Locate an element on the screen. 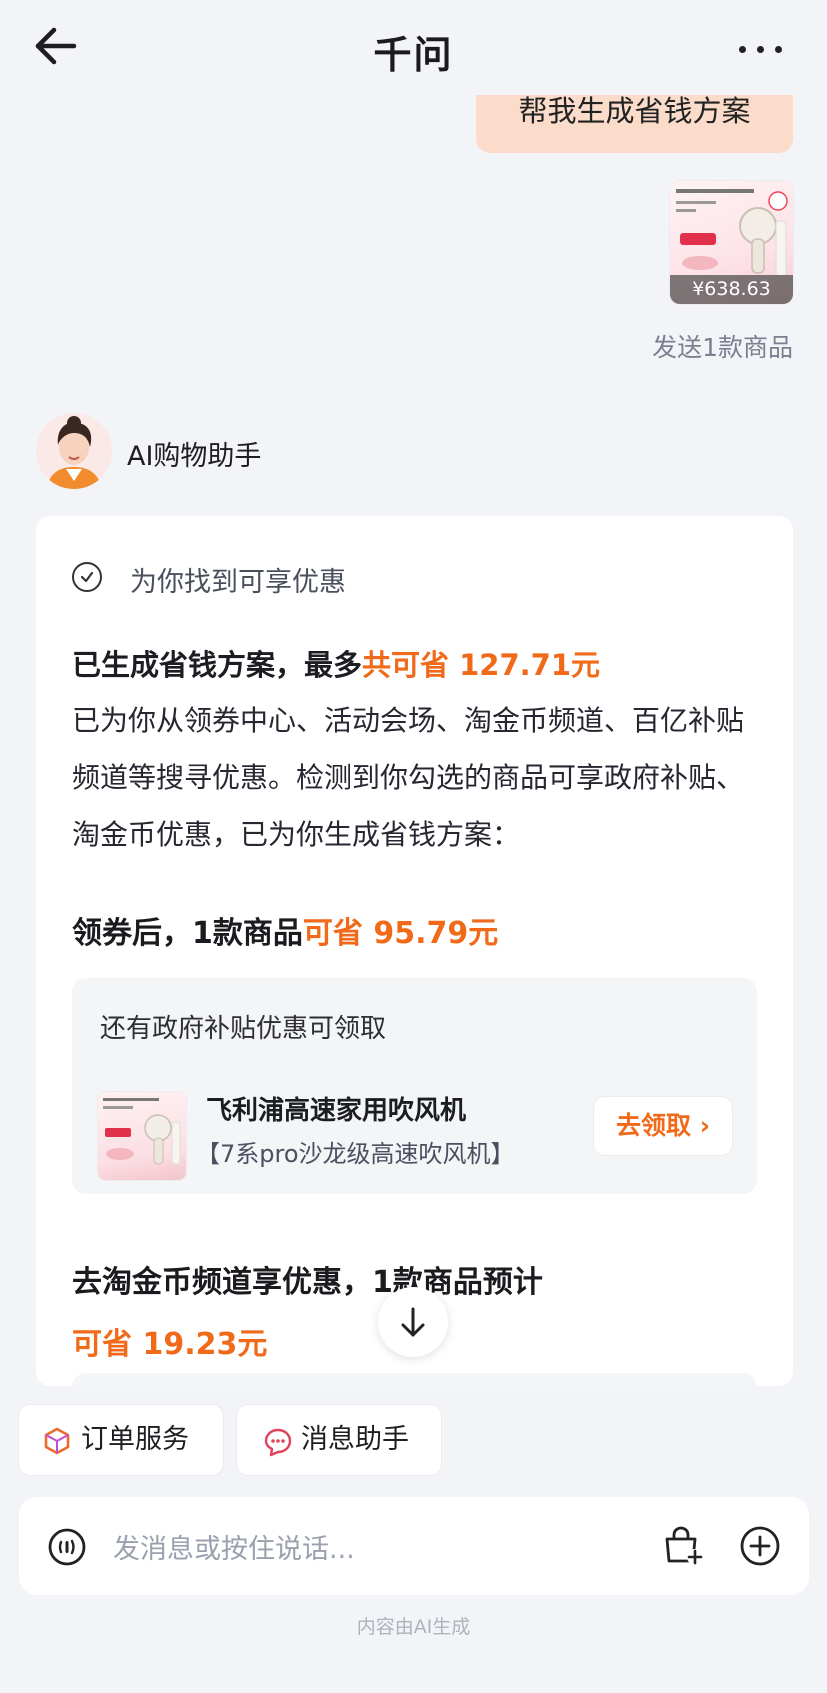 The image size is (827, 1693). subsidy-product-name: 飞利浦高速家用吹风机 is located at coordinates (336, 1111).